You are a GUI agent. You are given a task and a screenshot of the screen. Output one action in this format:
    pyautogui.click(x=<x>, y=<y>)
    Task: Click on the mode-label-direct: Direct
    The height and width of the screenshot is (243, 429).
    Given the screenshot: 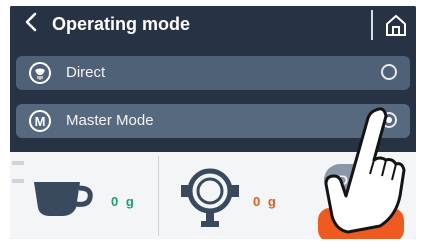 What is the action you would take?
    pyautogui.click(x=86, y=72)
    